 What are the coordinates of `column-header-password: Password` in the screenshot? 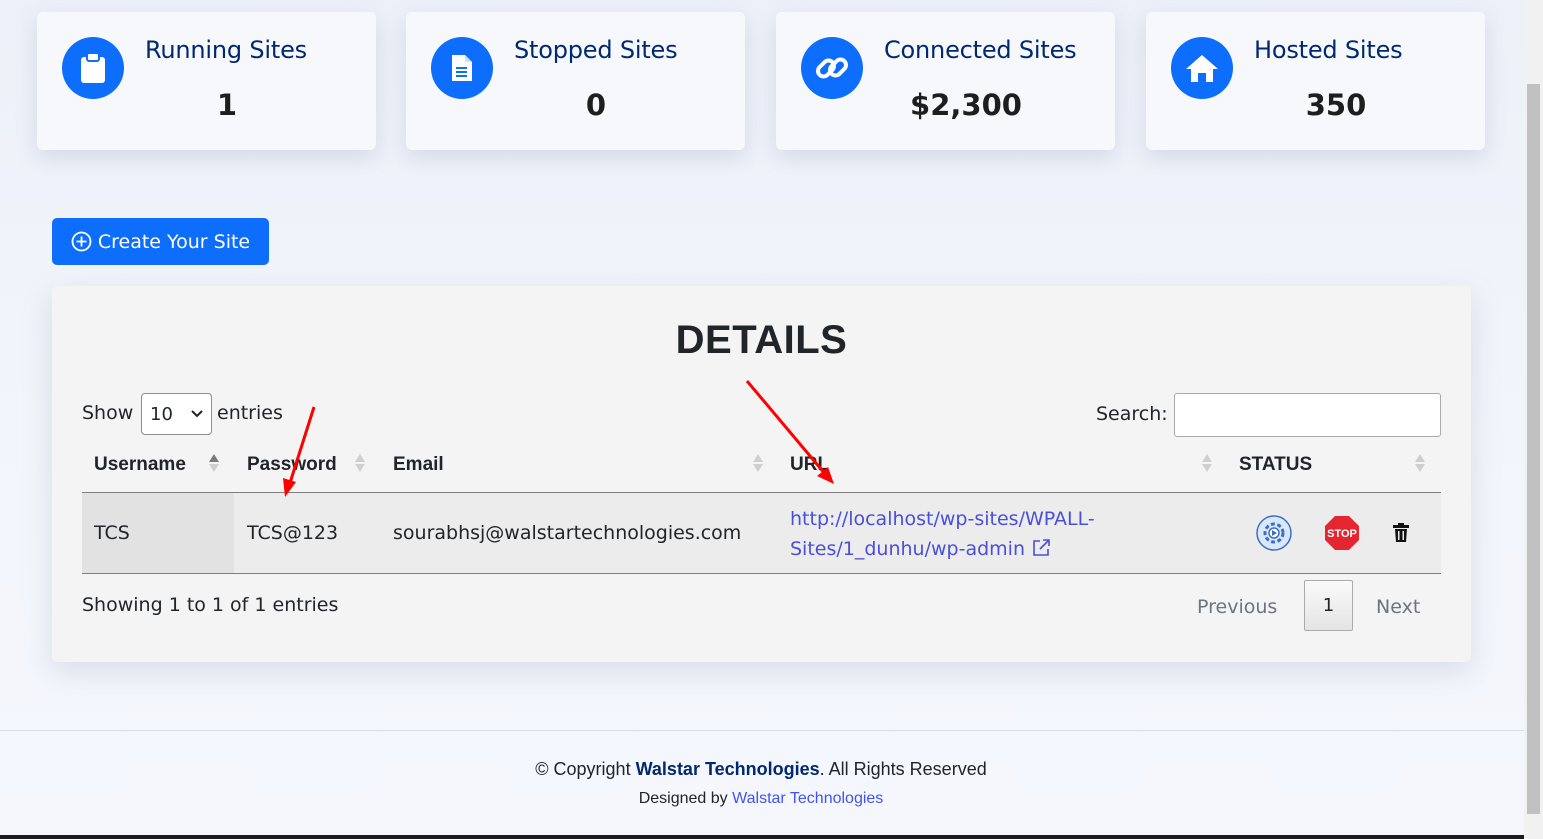 It's located at (292, 465).